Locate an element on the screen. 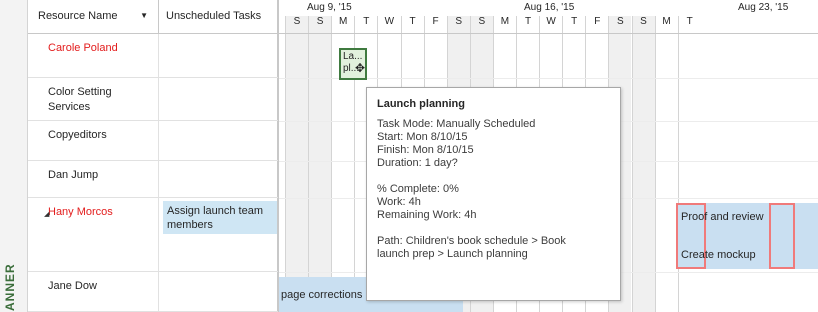  collapse-icon: ◢ is located at coordinates (46, 214).